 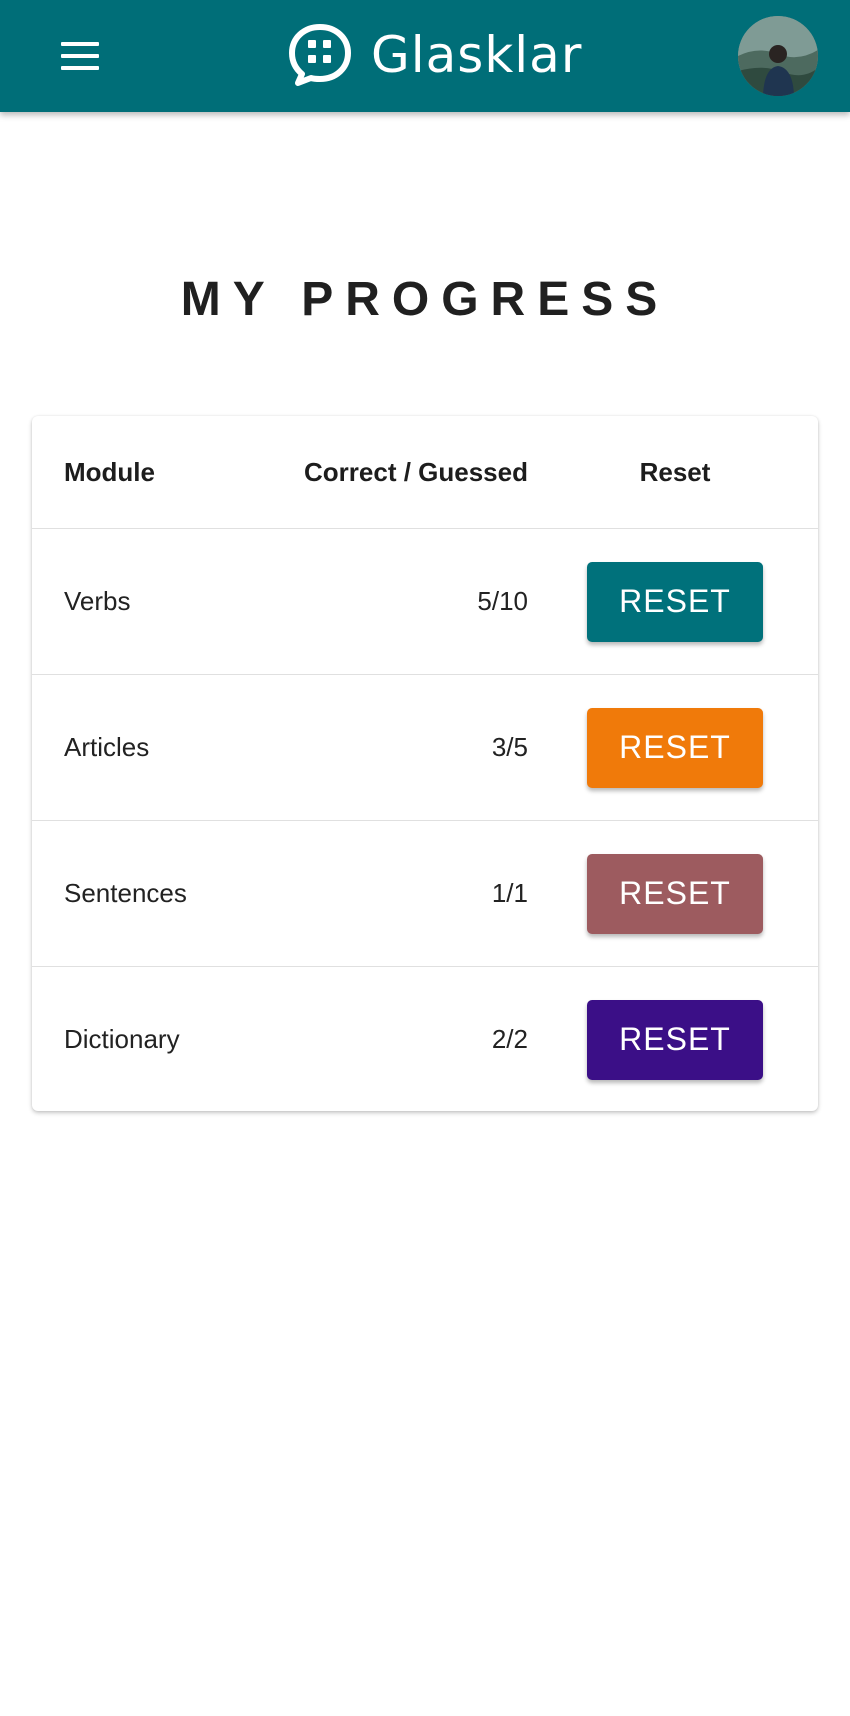 What do you see at coordinates (122, 1039) in the screenshot?
I see `module-name: Dictionary` at bounding box center [122, 1039].